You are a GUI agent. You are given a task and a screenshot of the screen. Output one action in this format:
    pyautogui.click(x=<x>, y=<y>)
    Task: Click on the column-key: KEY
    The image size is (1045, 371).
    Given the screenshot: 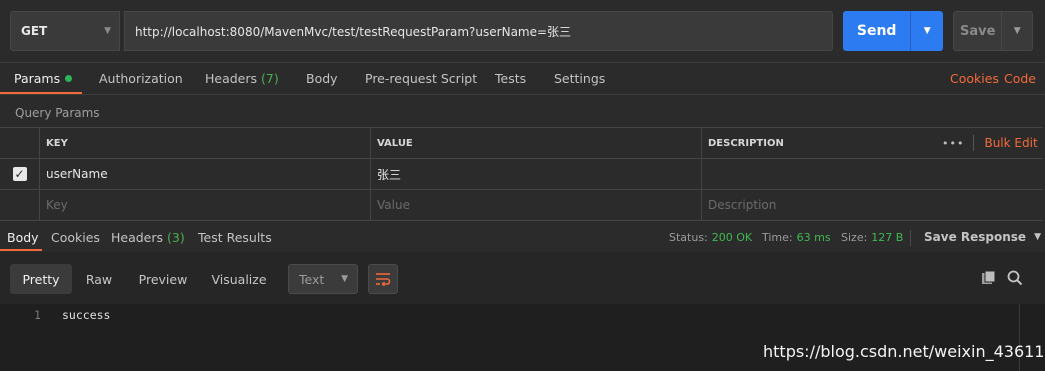 What is the action you would take?
    pyautogui.click(x=205, y=143)
    